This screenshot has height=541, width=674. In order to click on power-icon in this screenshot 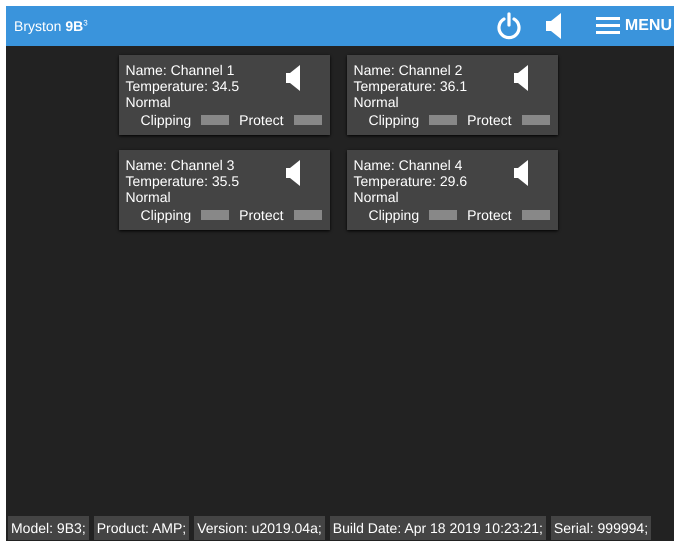, I will do `click(509, 26)`.